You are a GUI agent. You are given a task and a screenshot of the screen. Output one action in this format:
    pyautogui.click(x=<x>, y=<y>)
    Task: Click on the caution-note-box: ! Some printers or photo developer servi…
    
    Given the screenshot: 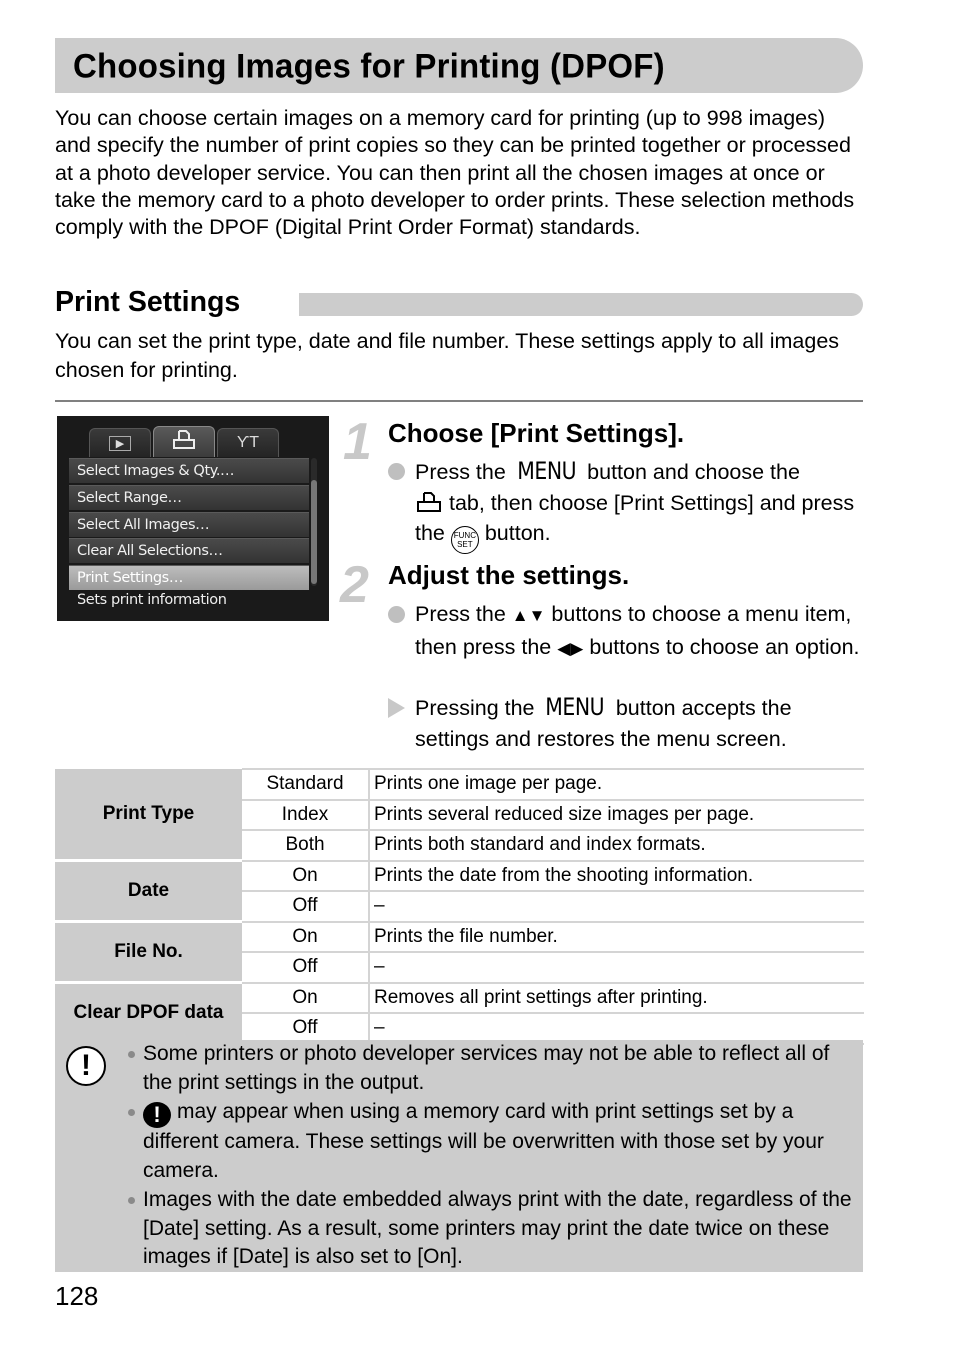 What is the action you would take?
    pyautogui.click(x=459, y=1156)
    